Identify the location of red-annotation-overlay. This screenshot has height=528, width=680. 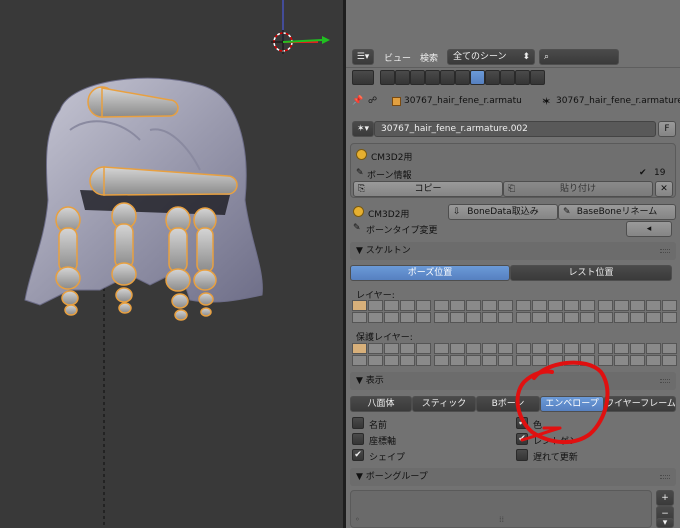
(562, 402).